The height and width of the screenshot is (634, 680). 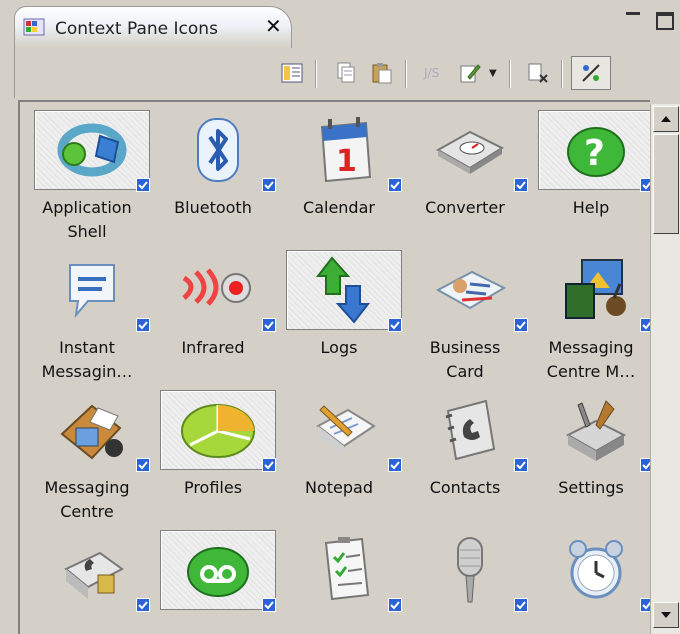 I want to click on remove-icon, so click(x=538, y=73).